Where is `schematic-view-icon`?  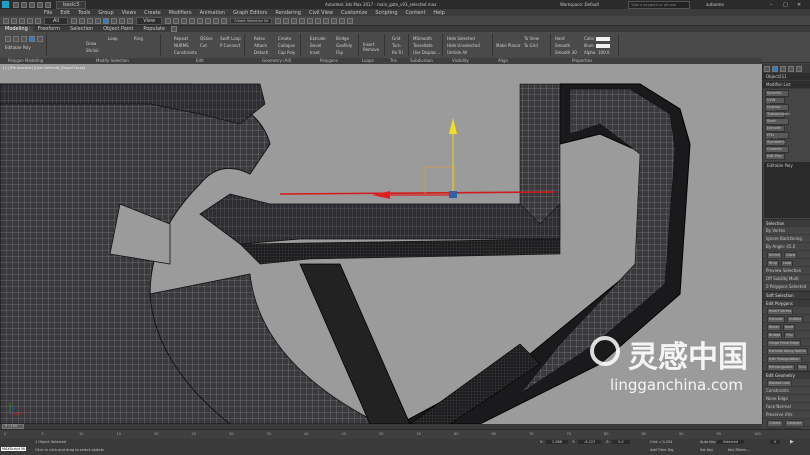
schematic-view-icon is located at coordinates (318, 20).